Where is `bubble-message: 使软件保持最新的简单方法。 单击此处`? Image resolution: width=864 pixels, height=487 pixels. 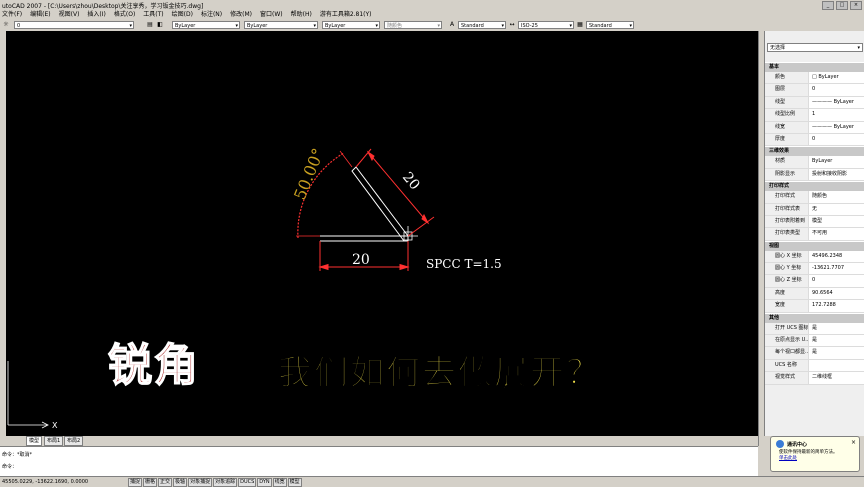
bubble-message: 使软件保持最新的简单方法。 单击此处 is located at coordinates (808, 455).